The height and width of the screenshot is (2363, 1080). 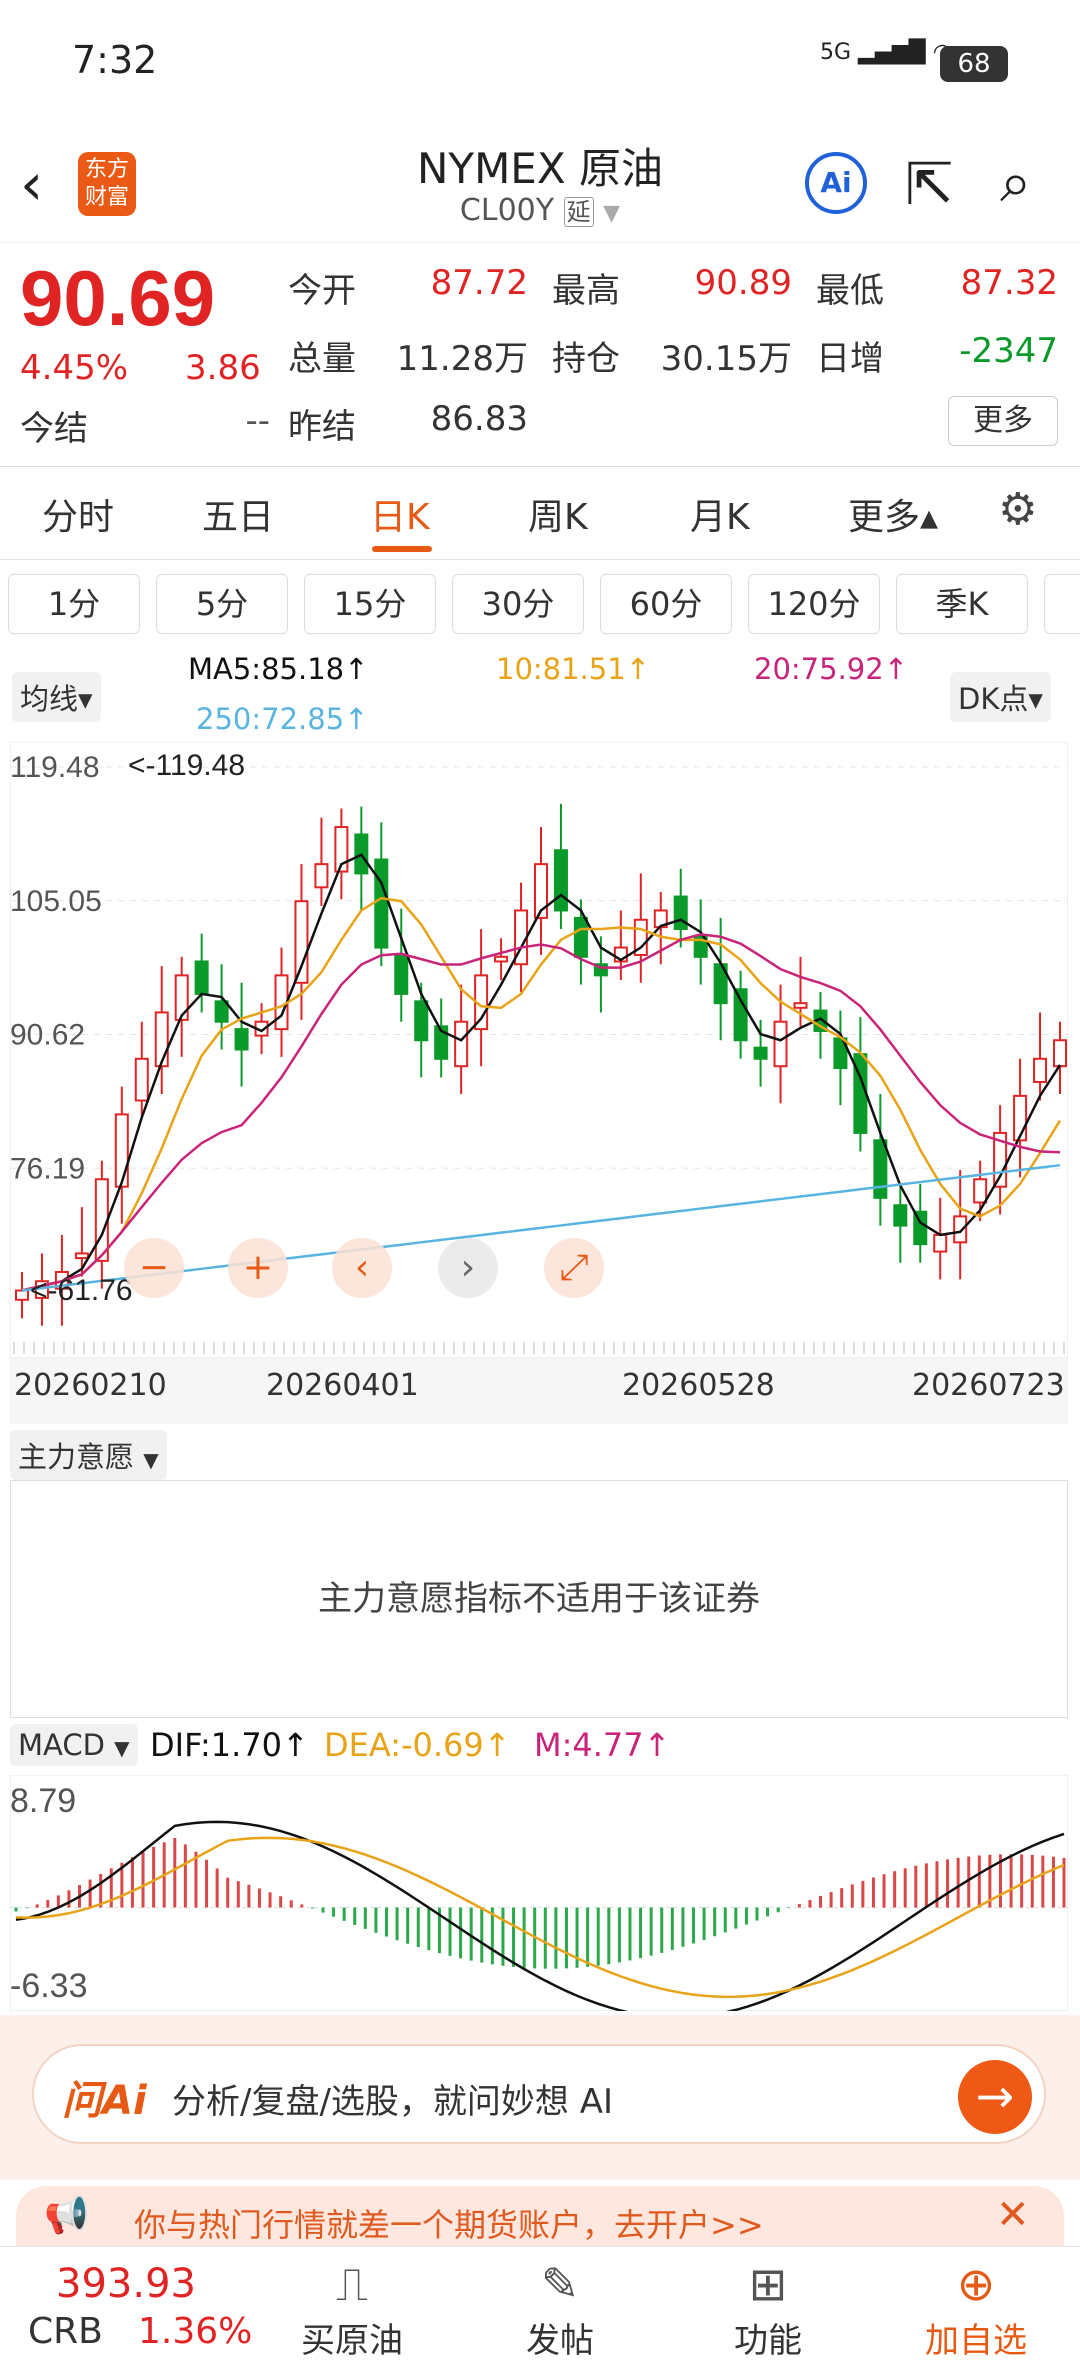 What do you see at coordinates (126, 2284) in the screenshot?
I see `crb-value: 393.93` at bounding box center [126, 2284].